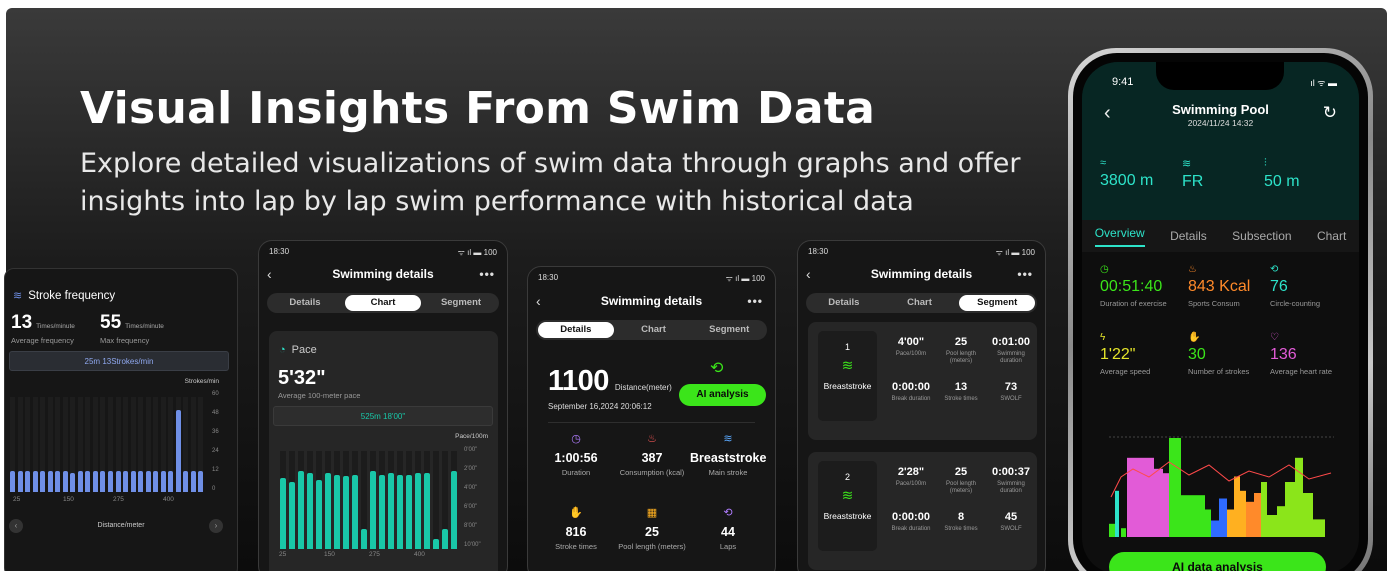 The width and height of the screenshot is (1393, 571). Describe the element at coordinates (1219, 286) in the screenshot. I see `metric-value: 843 Kcal` at that location.